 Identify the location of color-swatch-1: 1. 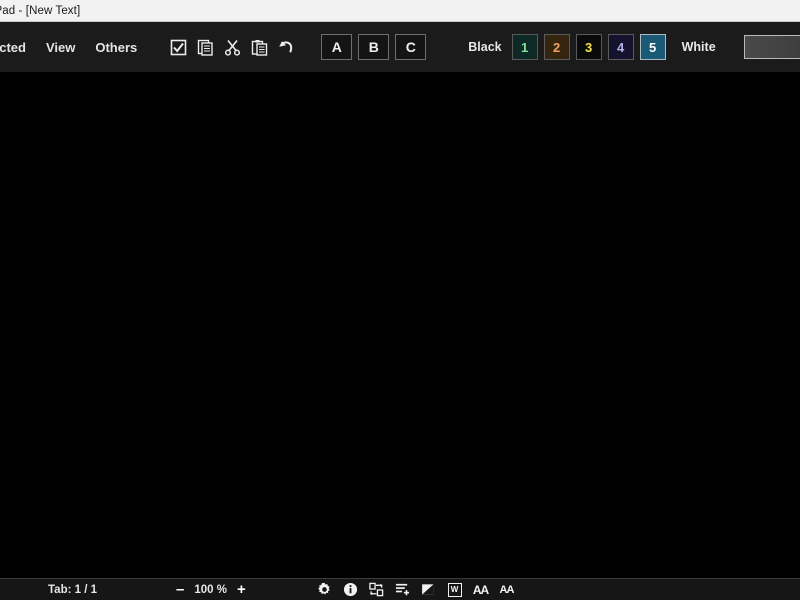
(524, 47).